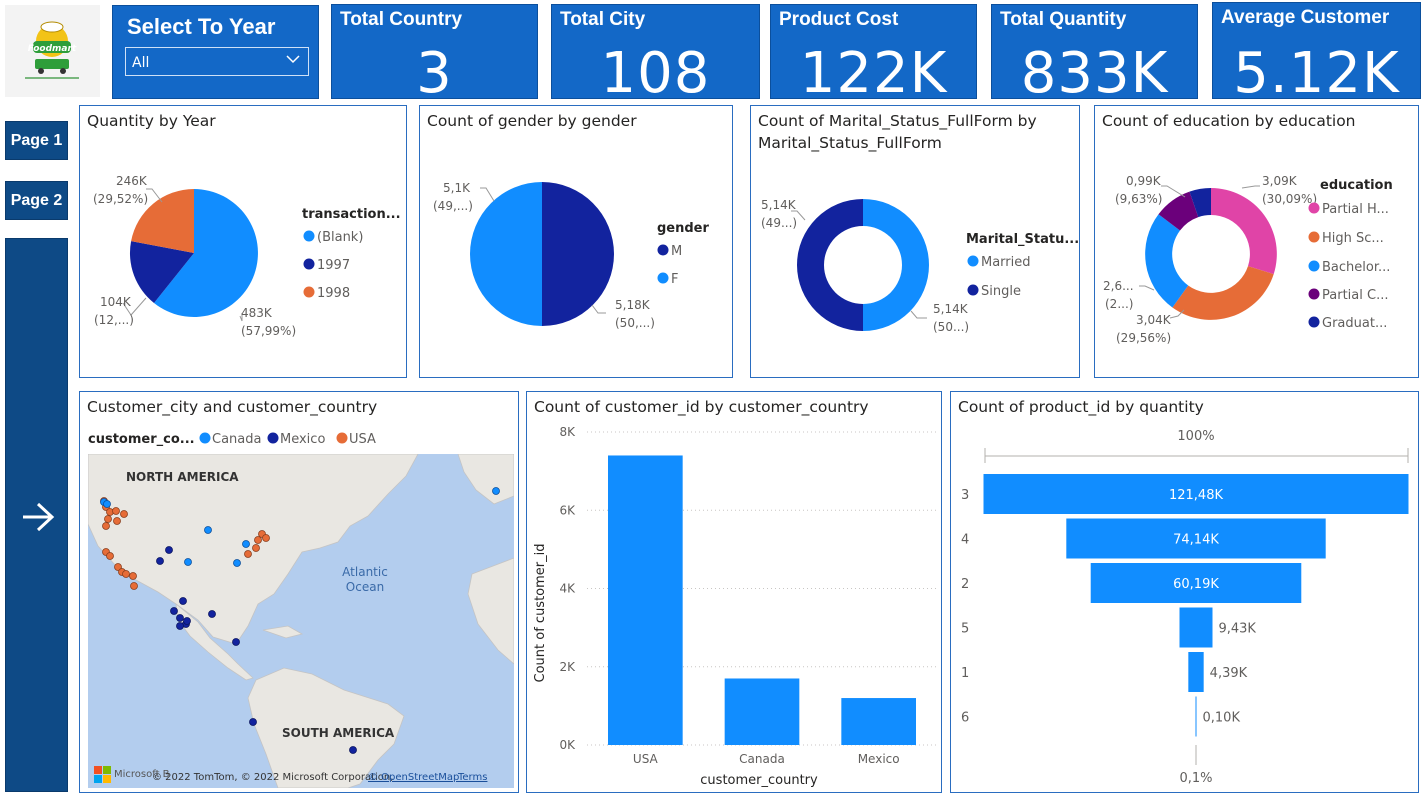 The image size is (1426, 798). I want to click on label-1998-value: 246K, so click(132, 181).